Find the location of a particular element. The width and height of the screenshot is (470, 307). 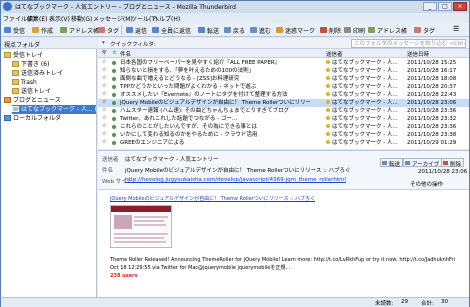

address-book-button-2: アドレス帳 is located at coordinates (388, 30).